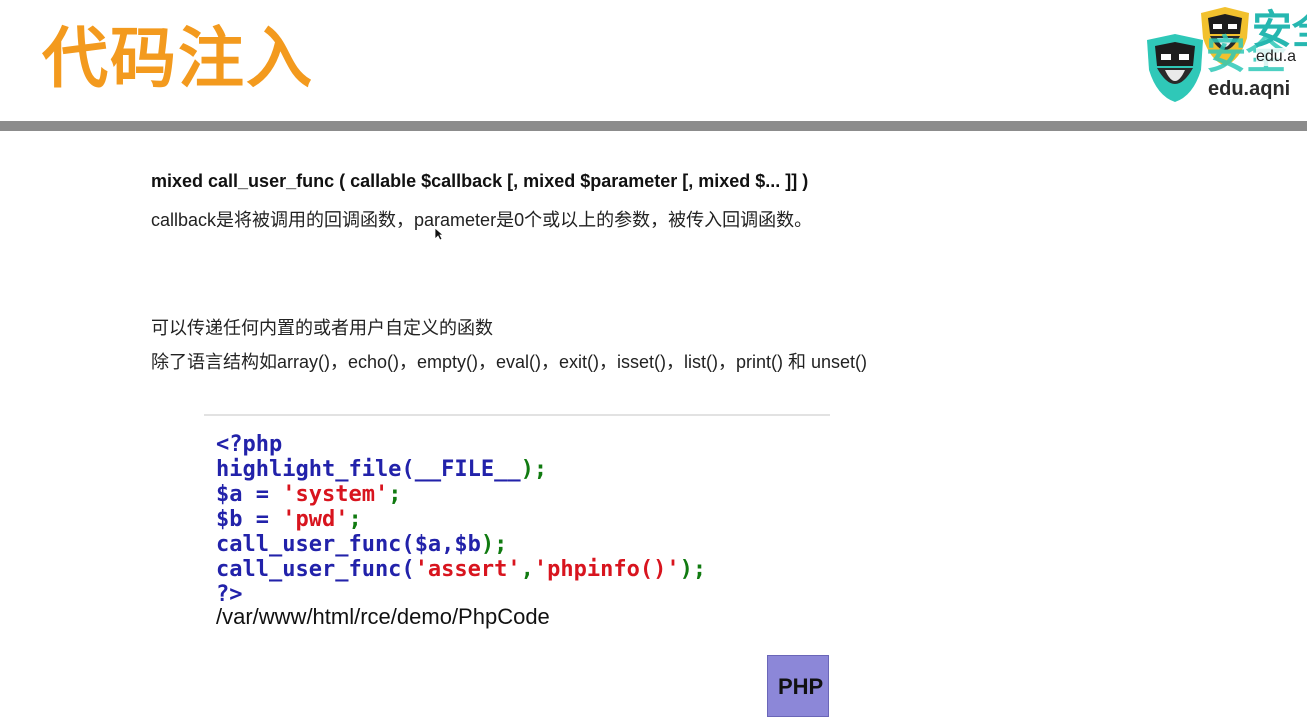  I want to click on code-line-call-1: call_user_func($a,$b);, so click(361, 544).